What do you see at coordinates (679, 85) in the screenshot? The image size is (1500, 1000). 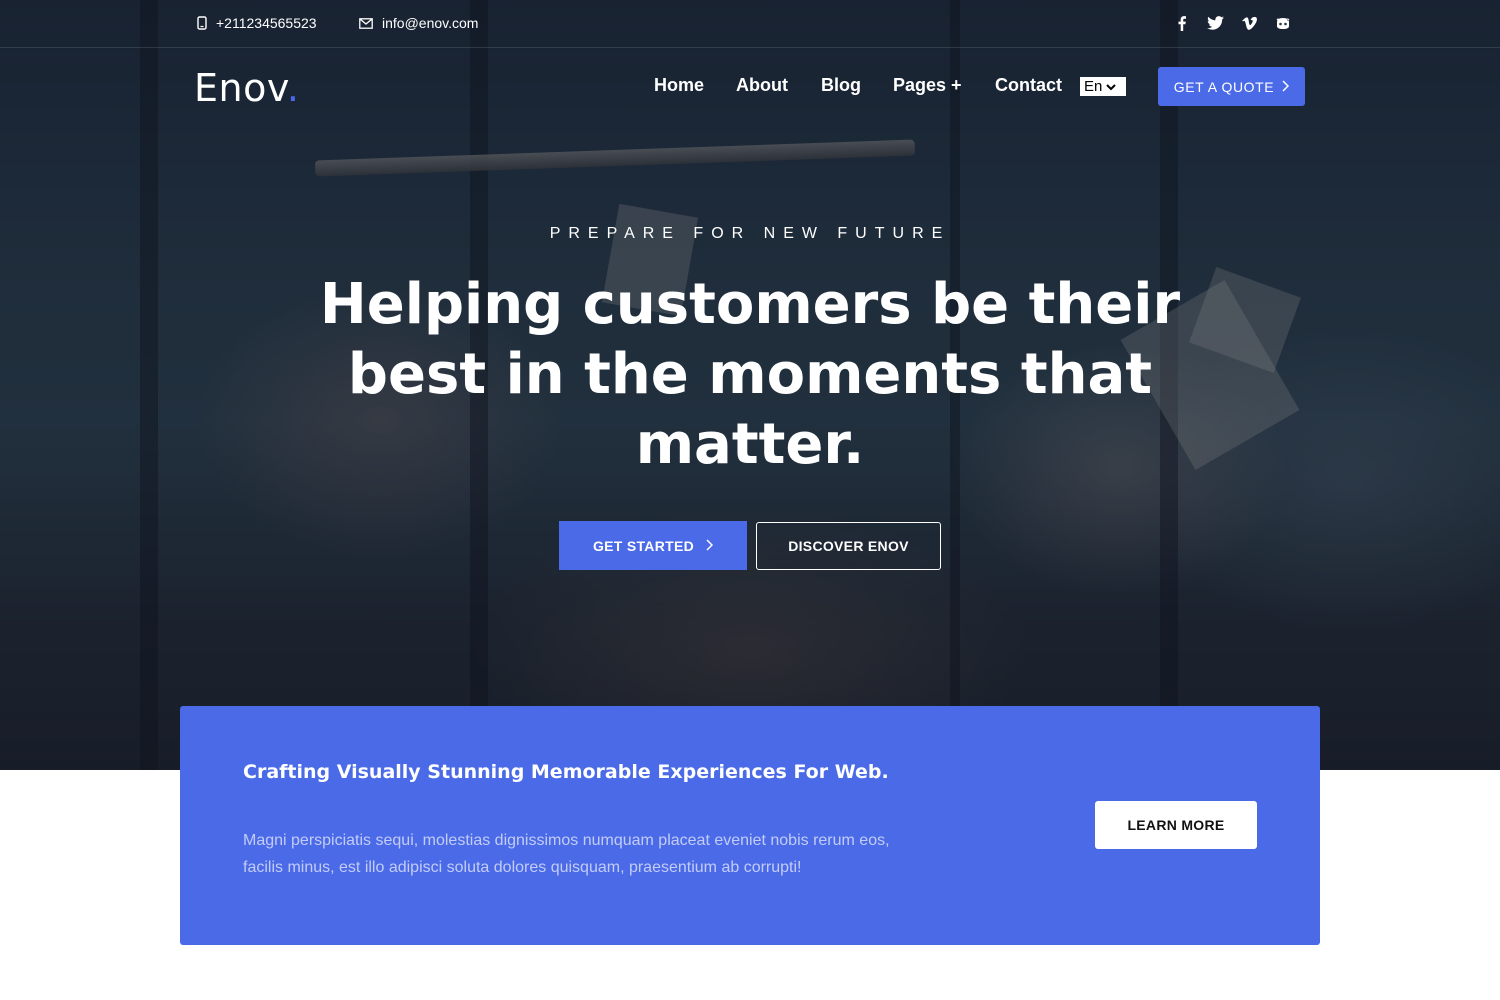 I see `nav-home: Home` at bounding box center [679, 85].